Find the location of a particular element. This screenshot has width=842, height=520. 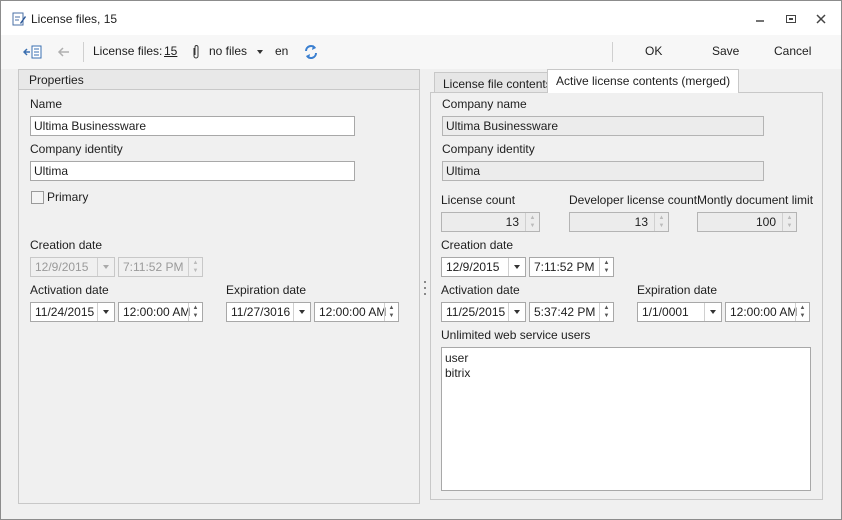

developer-license-count-value: 13 is located at coordinates (641, 222).